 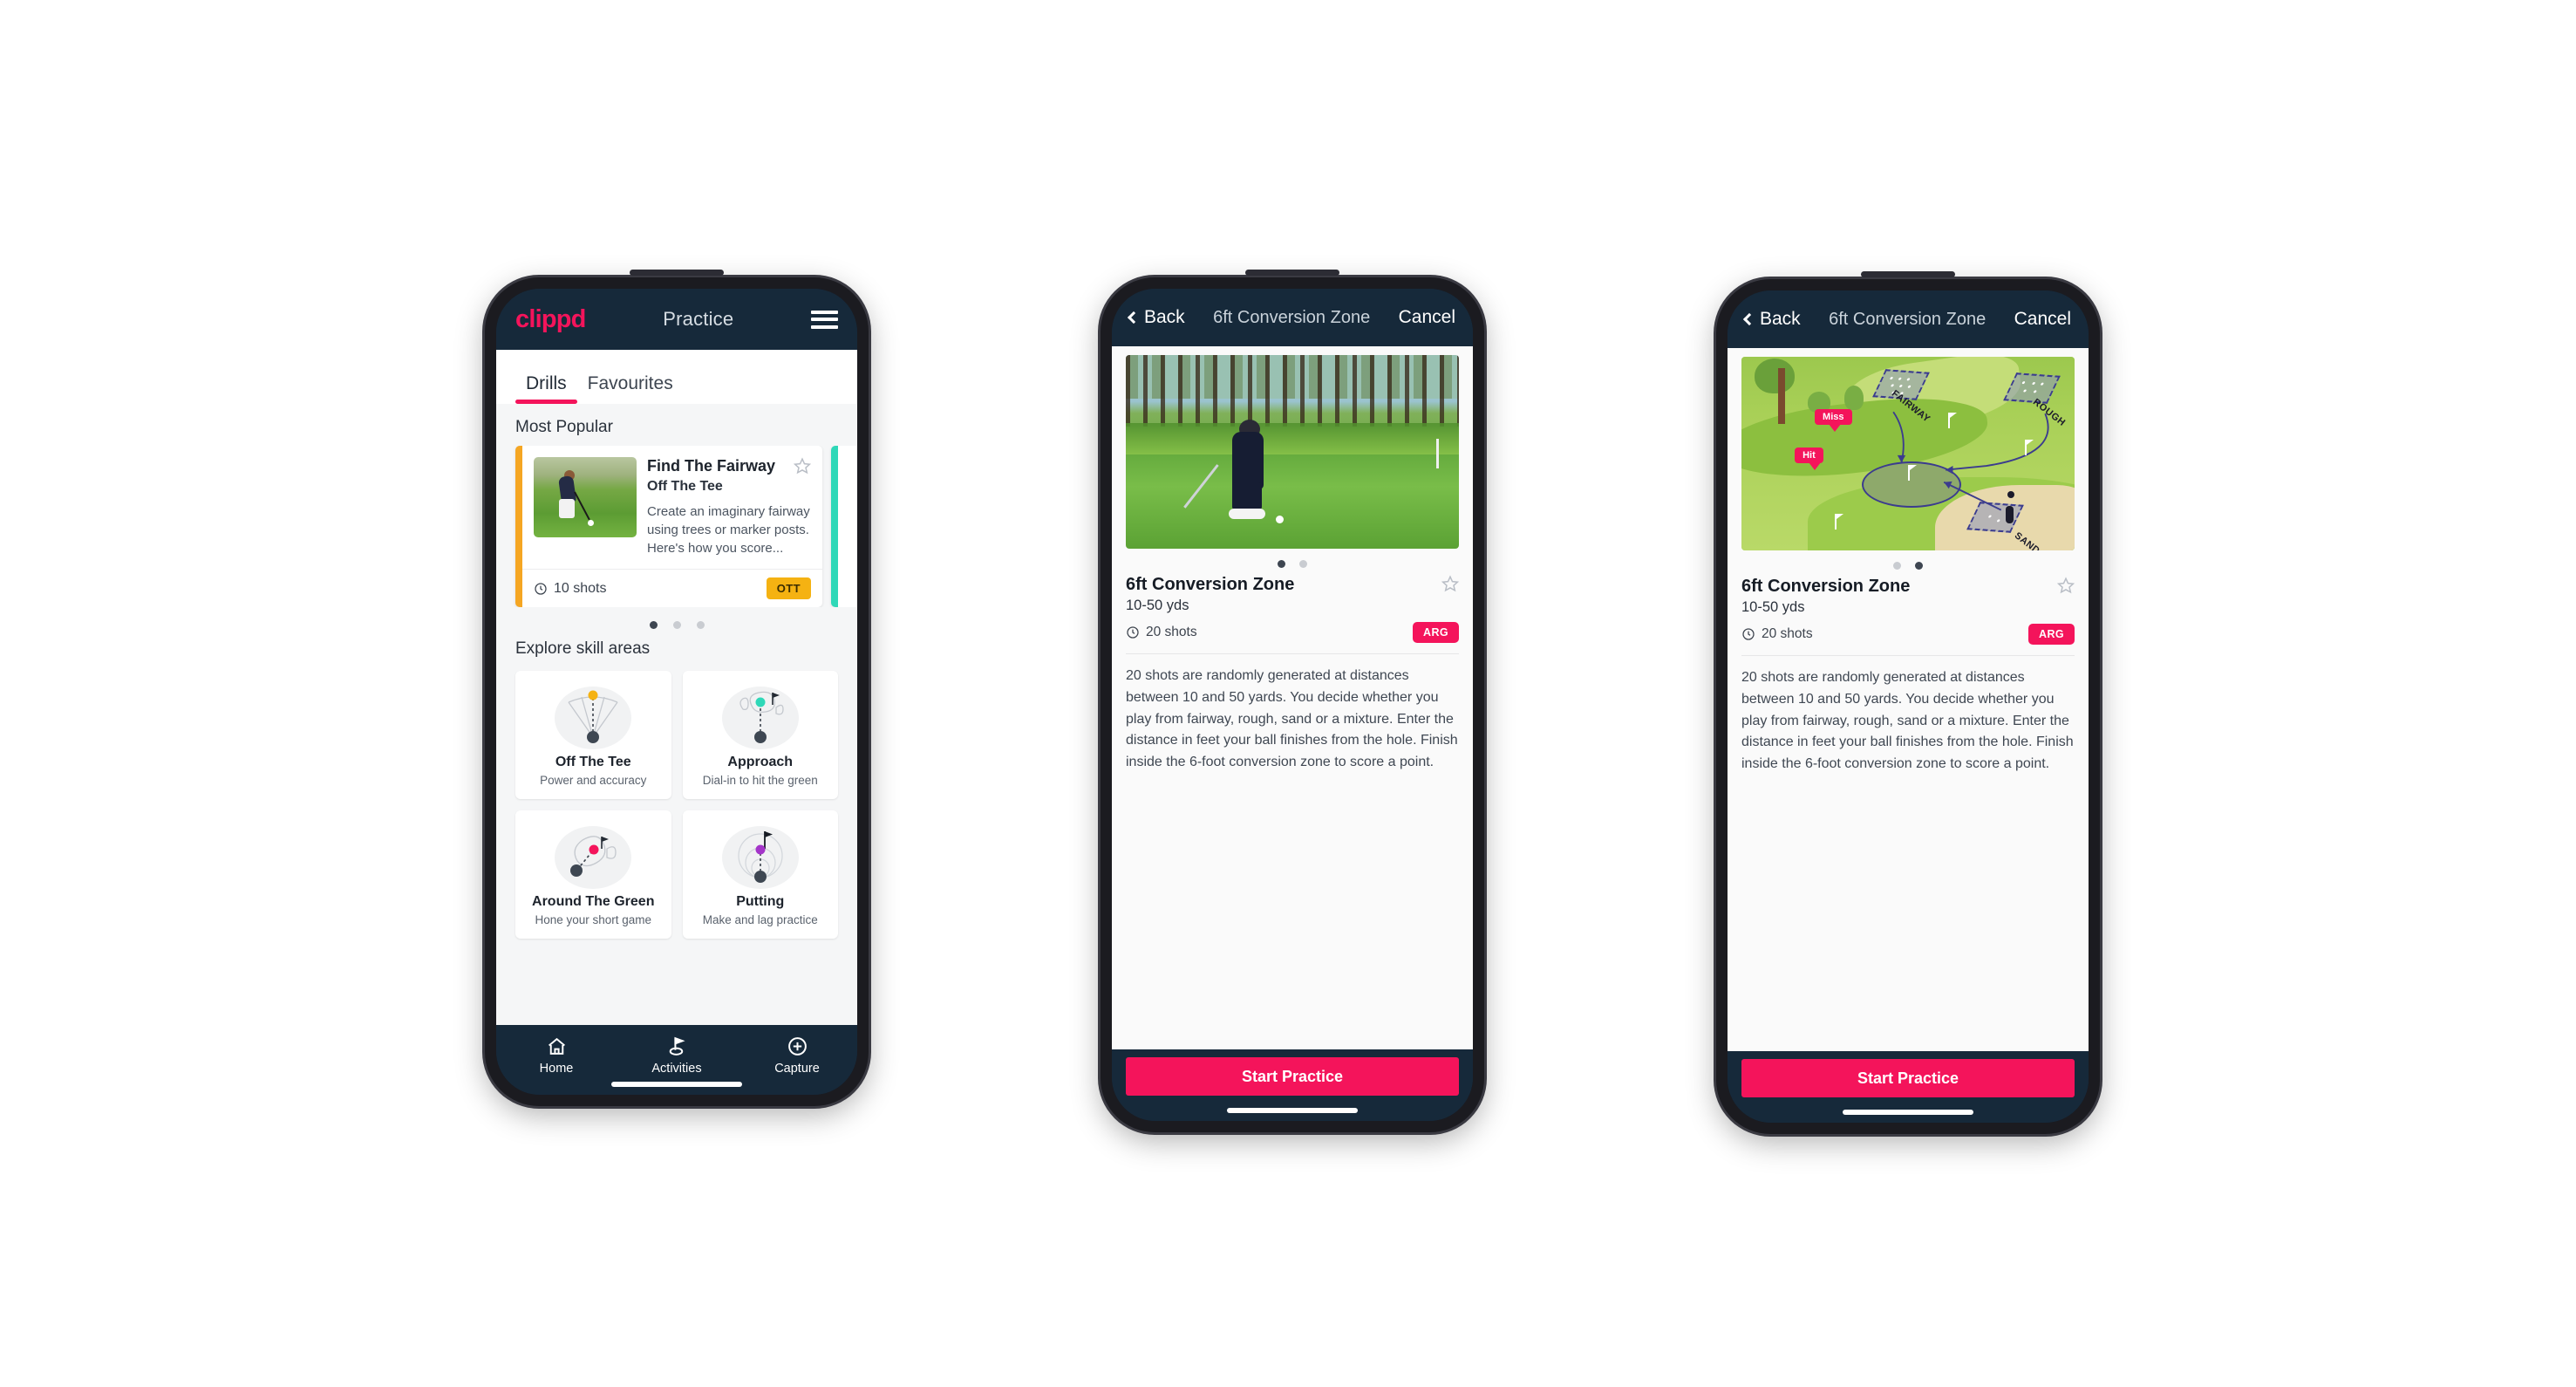 What do you see at coordinates (1172, 632) in the screenshot?
I see `shots-label: 20 shots` at bounding box center [1172, 632].